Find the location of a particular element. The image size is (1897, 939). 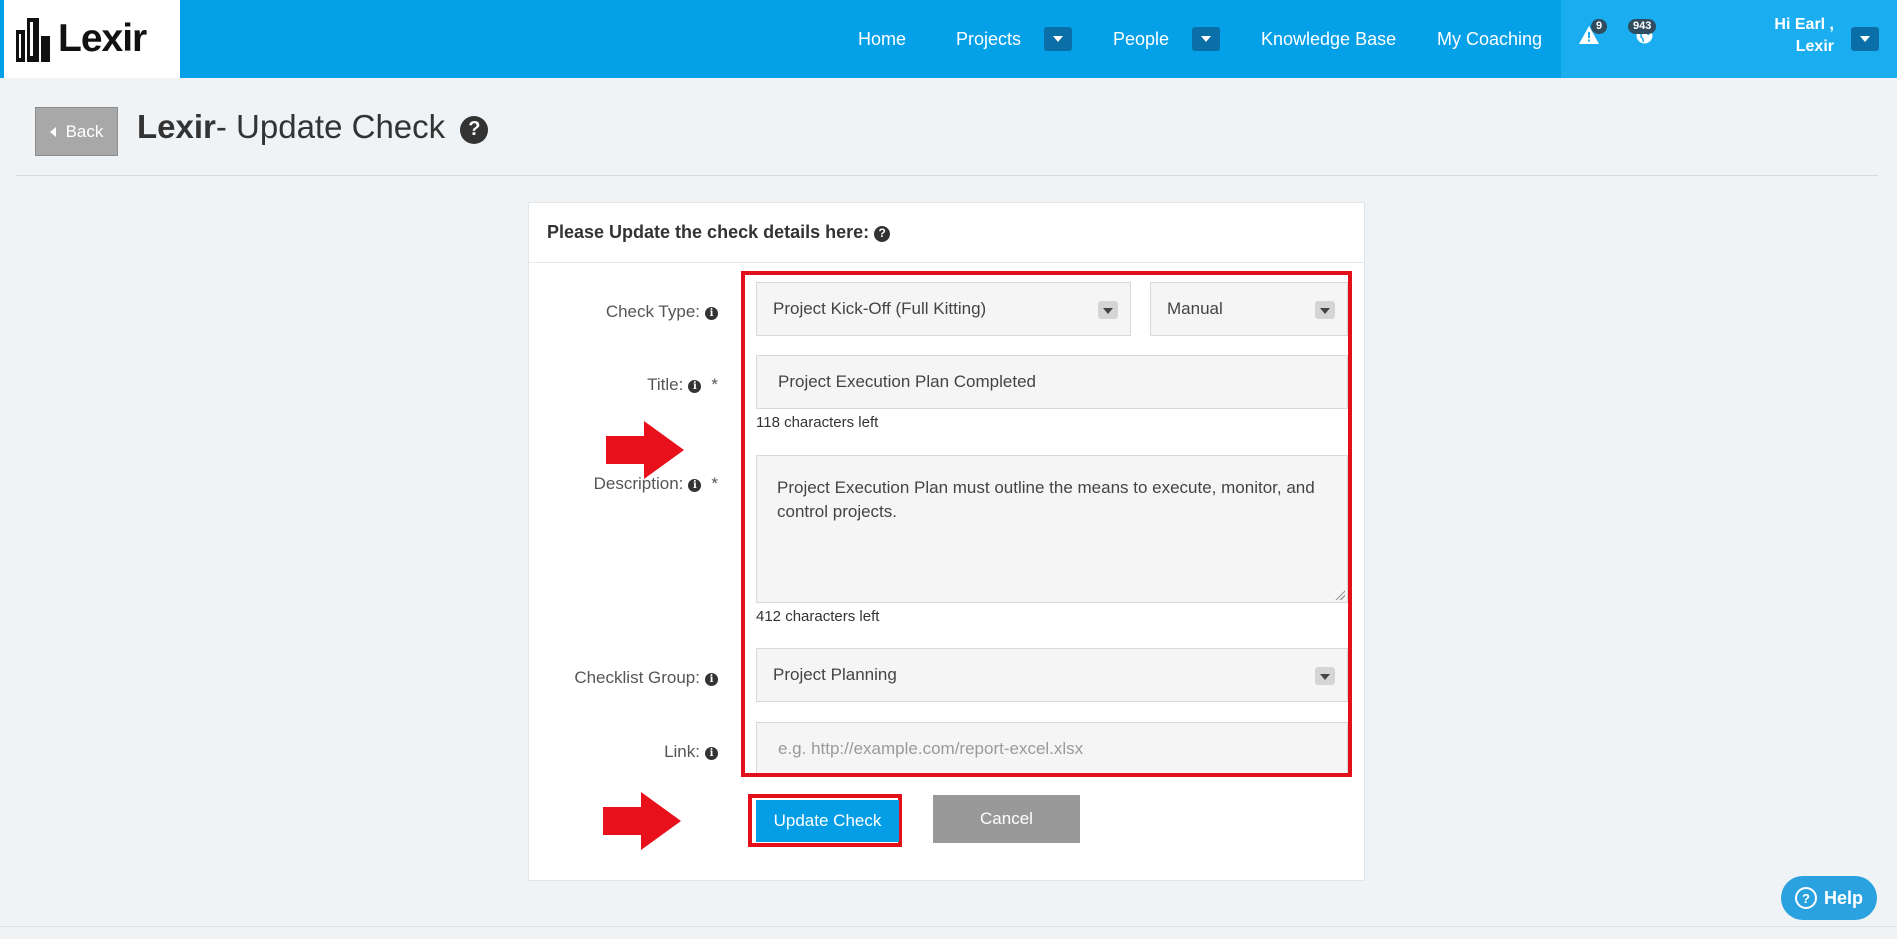

check-type-label-wrap: Check Type: i is located at coordinates (623, 313).